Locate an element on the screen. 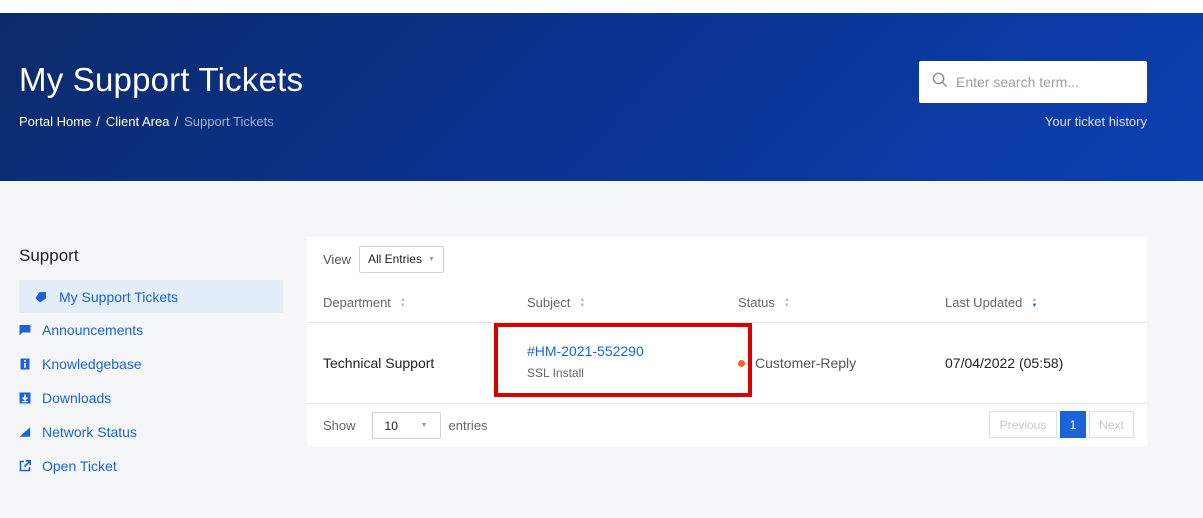 The height and width of the screenshot is (518, 1203). column-header-department: Department ▲ ▼ is located at coordinates (364, 302).